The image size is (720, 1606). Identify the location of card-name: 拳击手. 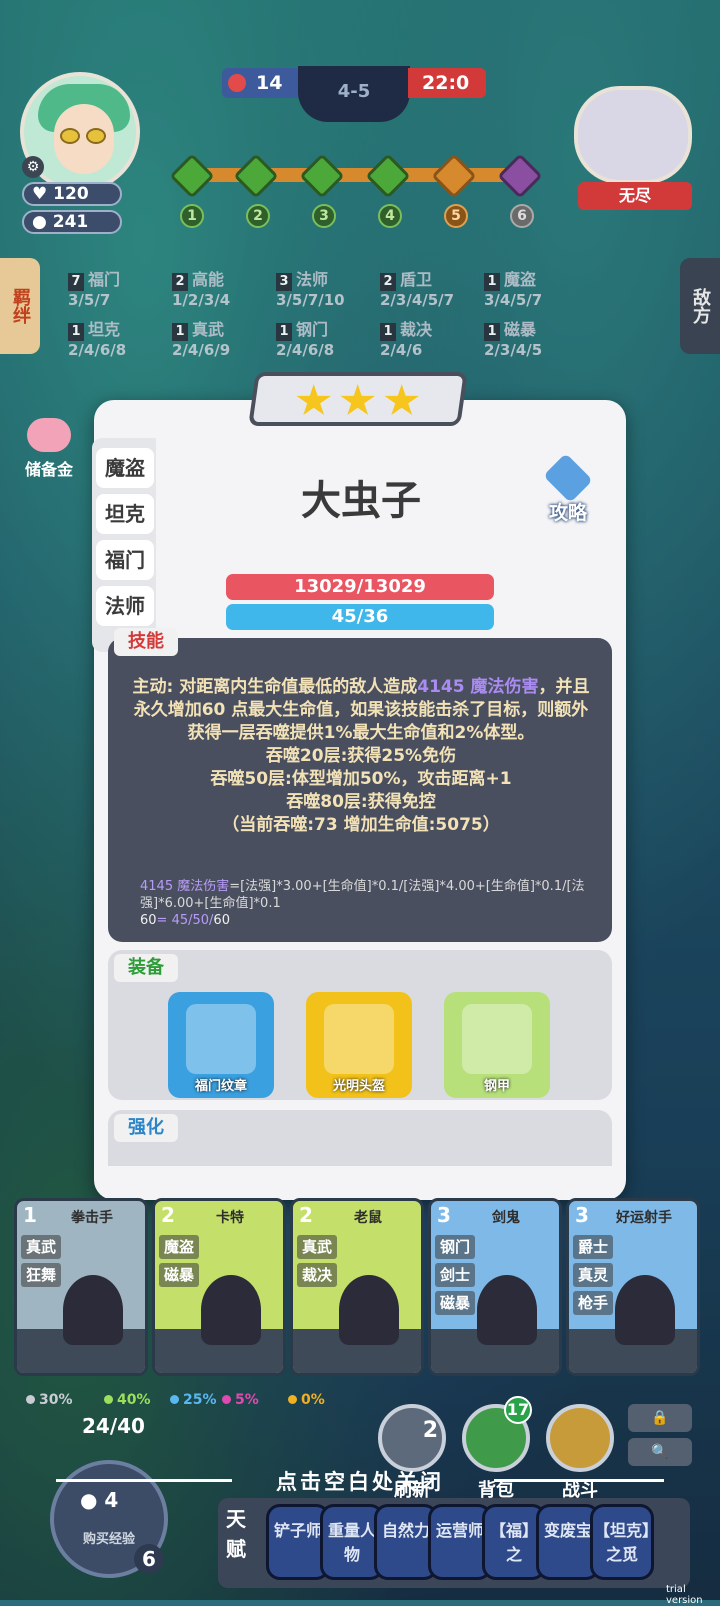
(92, 1218).